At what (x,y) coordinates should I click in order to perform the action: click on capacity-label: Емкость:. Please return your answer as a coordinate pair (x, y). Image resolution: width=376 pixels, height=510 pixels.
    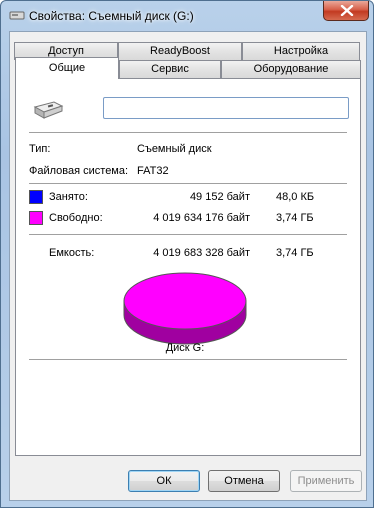
    Looking at the image, I should click on (72, 253).